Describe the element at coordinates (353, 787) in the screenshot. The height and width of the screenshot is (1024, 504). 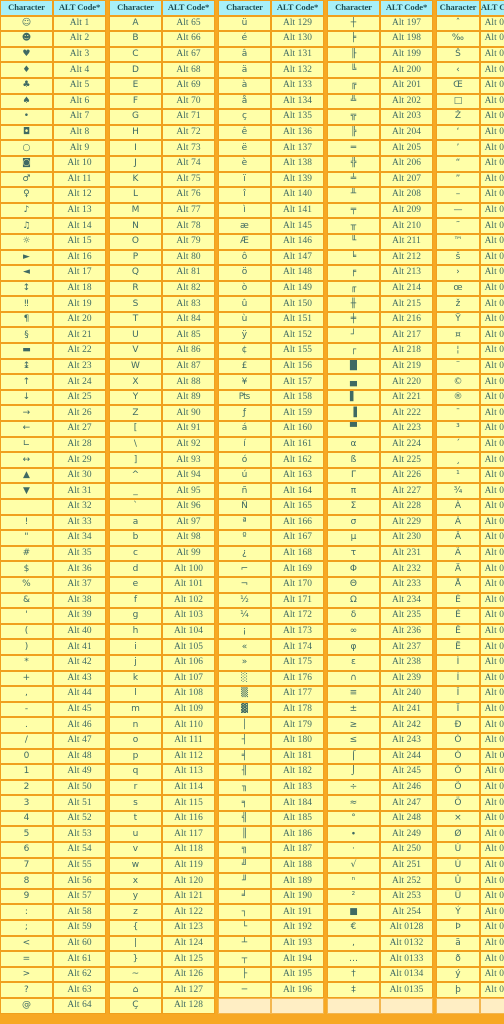
I see `character-cell: ÷` at that location.